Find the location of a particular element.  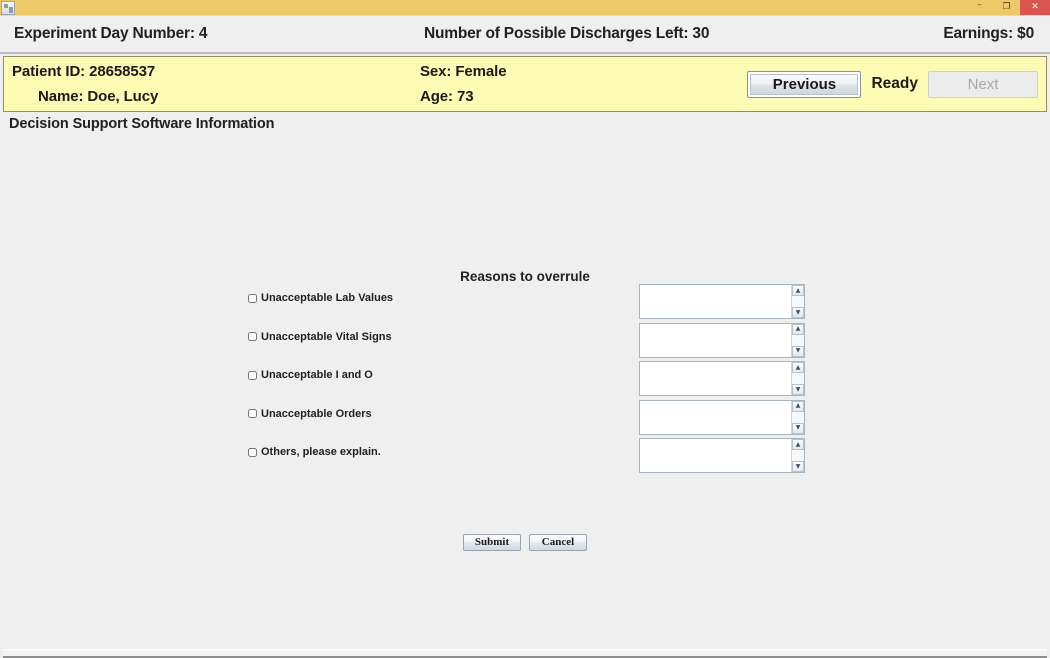

window-controls: – ❐ ✕ is located at coordinates (1008, 7).